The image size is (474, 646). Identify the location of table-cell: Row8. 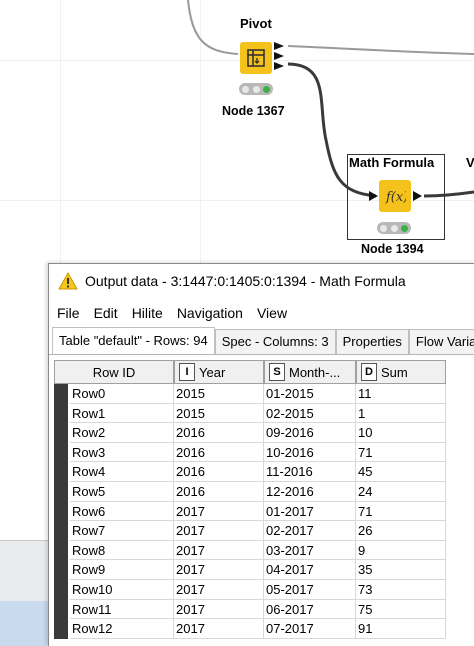
(122, 550).